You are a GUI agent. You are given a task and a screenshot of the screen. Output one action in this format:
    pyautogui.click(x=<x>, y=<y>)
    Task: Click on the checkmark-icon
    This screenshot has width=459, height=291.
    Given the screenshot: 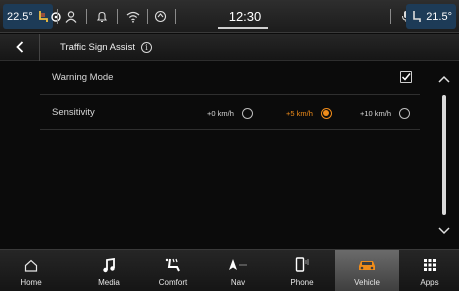 What is the action you would take?
    pyautogui.click(x=406, y=77)
    